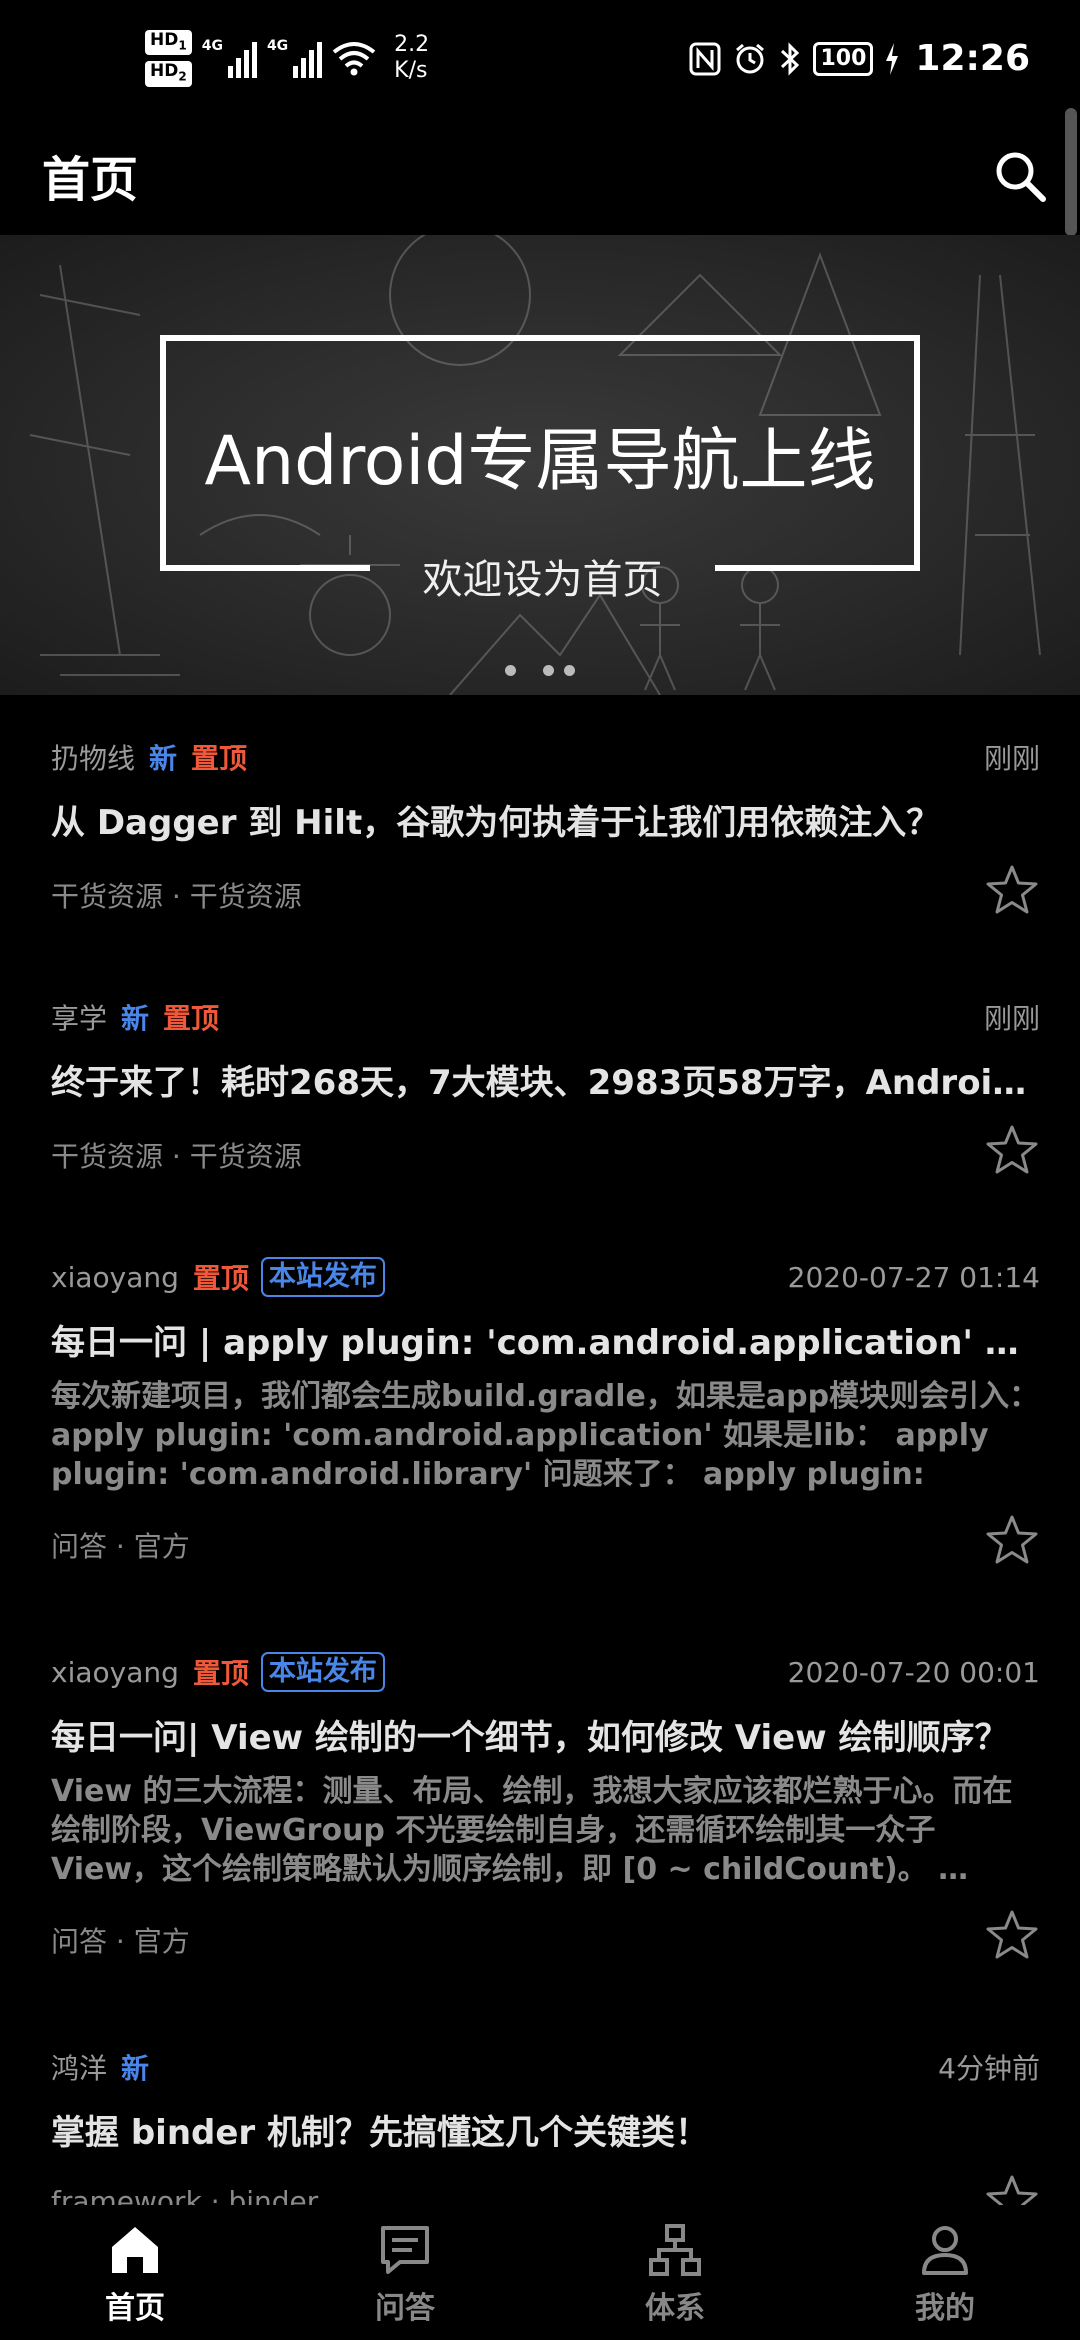 This screenshot has height=2340, width=1080. Describe the element at coordinates (545, 819) in the screenshot. I see `article-title: 从 Dagger 到 Hilt，谷歌为何执着于让我们用依赖注入？` at that location.